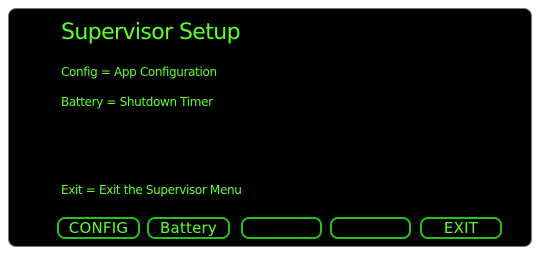 The image size is (536, 253). Describe the element at coordinates (137, 102) in the screenshot. I see `battery-description: Battery = Shutdown Timer` at that location.